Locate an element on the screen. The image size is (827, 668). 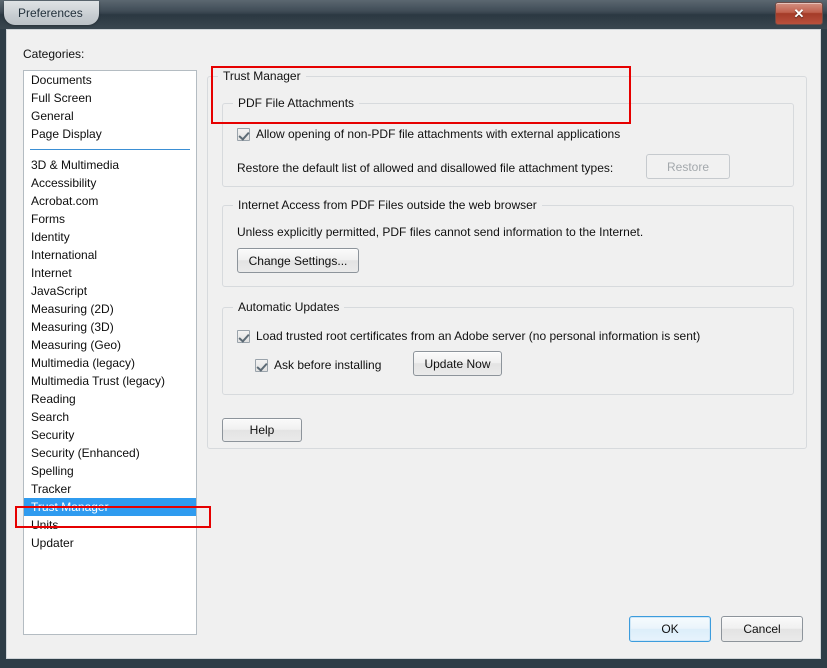
category-item-full-screen: Full Screen is located at coordinates (110, 98).